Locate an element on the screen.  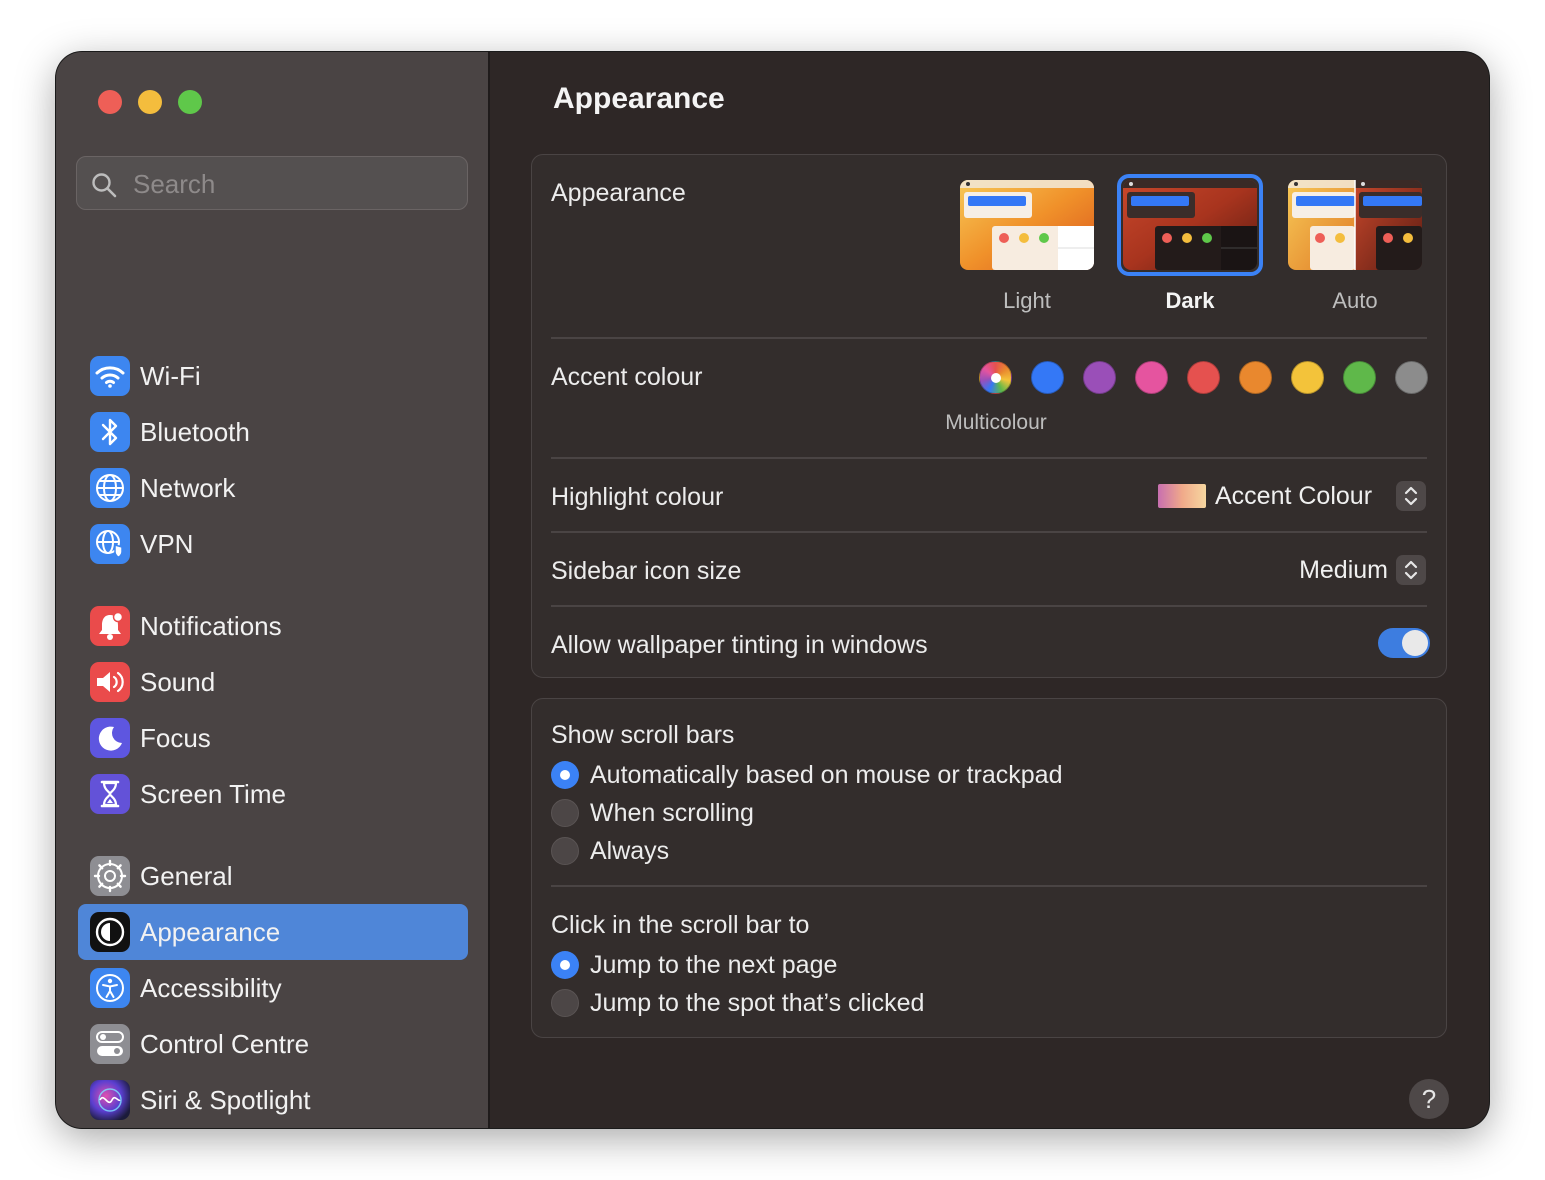
sidebar-item-network: Network is located at coordinates (273, 488).